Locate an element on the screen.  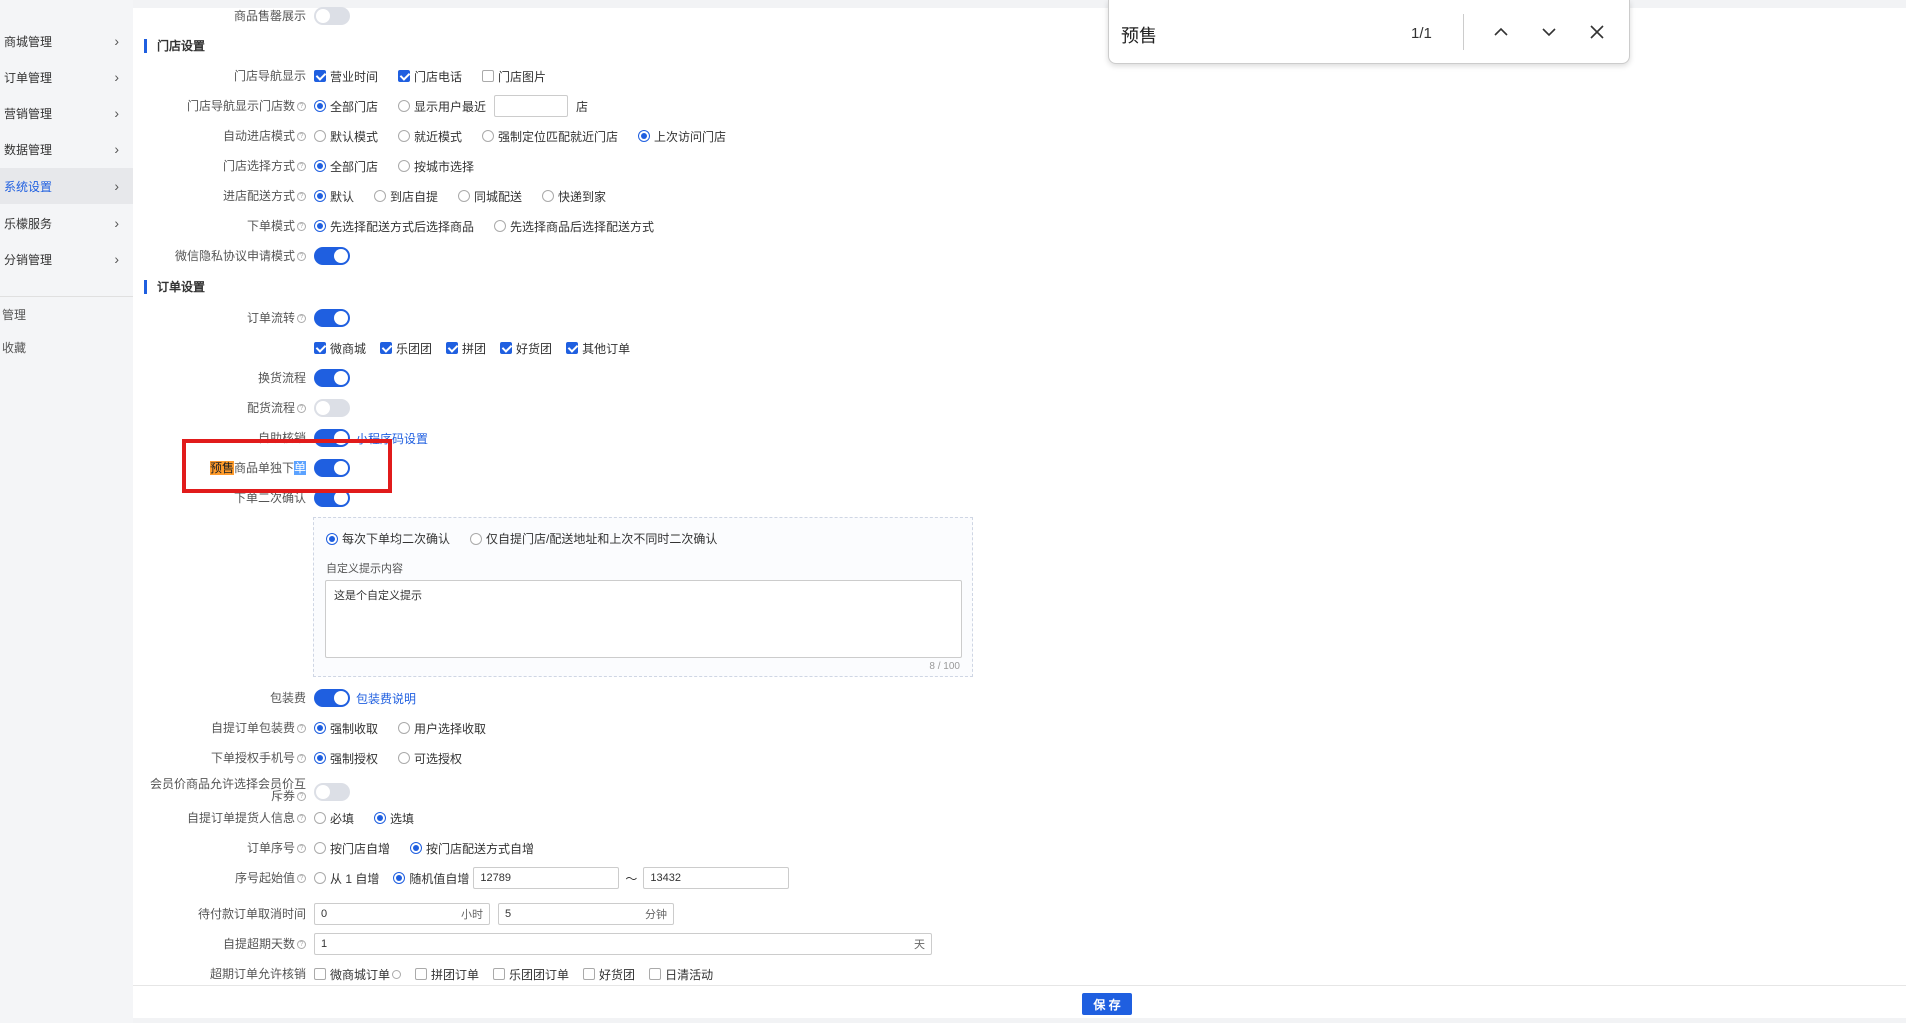
pickup-days-input: 1天 is located at coordinates (623, 944).